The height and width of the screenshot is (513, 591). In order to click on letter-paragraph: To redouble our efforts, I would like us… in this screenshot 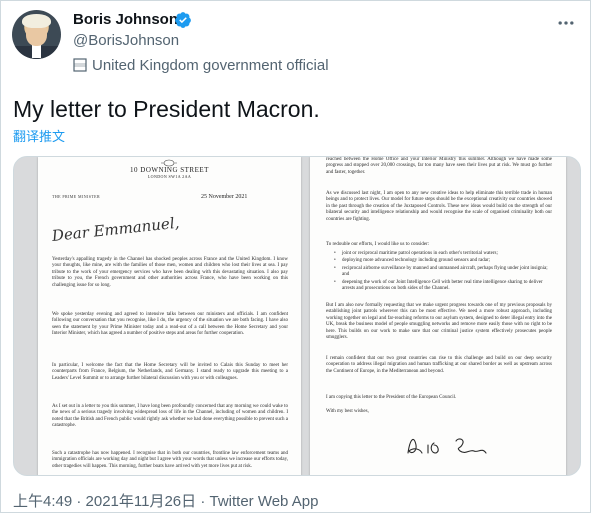, I will do `click(378, 244)`.